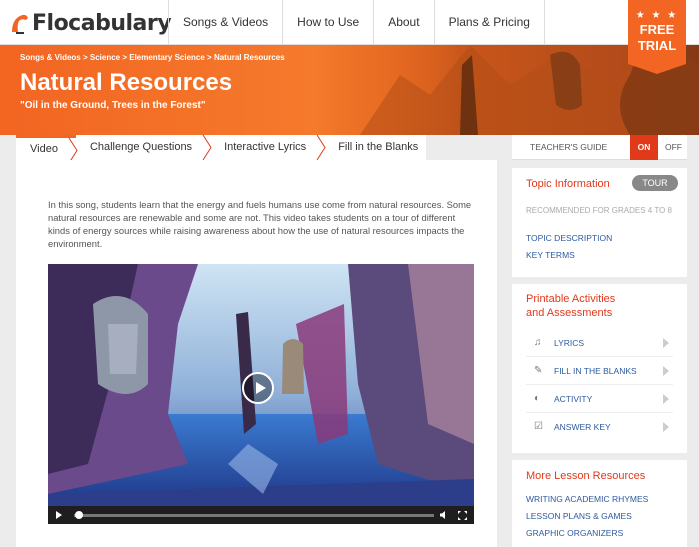  Describe the element at coordinates (657, 15) in the screenshot. I see `stars-icon: ★ ★ ★` at that location.